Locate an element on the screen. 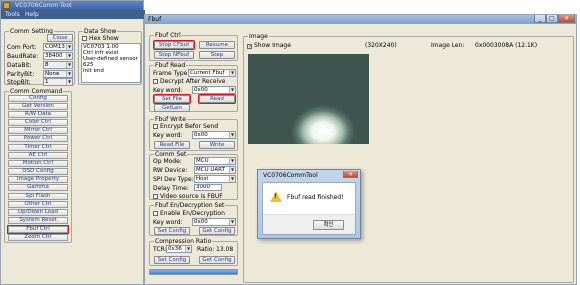 The height and width of the screenshot is (285, 580). menu-tools: Tools is located at coordinates (12, 14).